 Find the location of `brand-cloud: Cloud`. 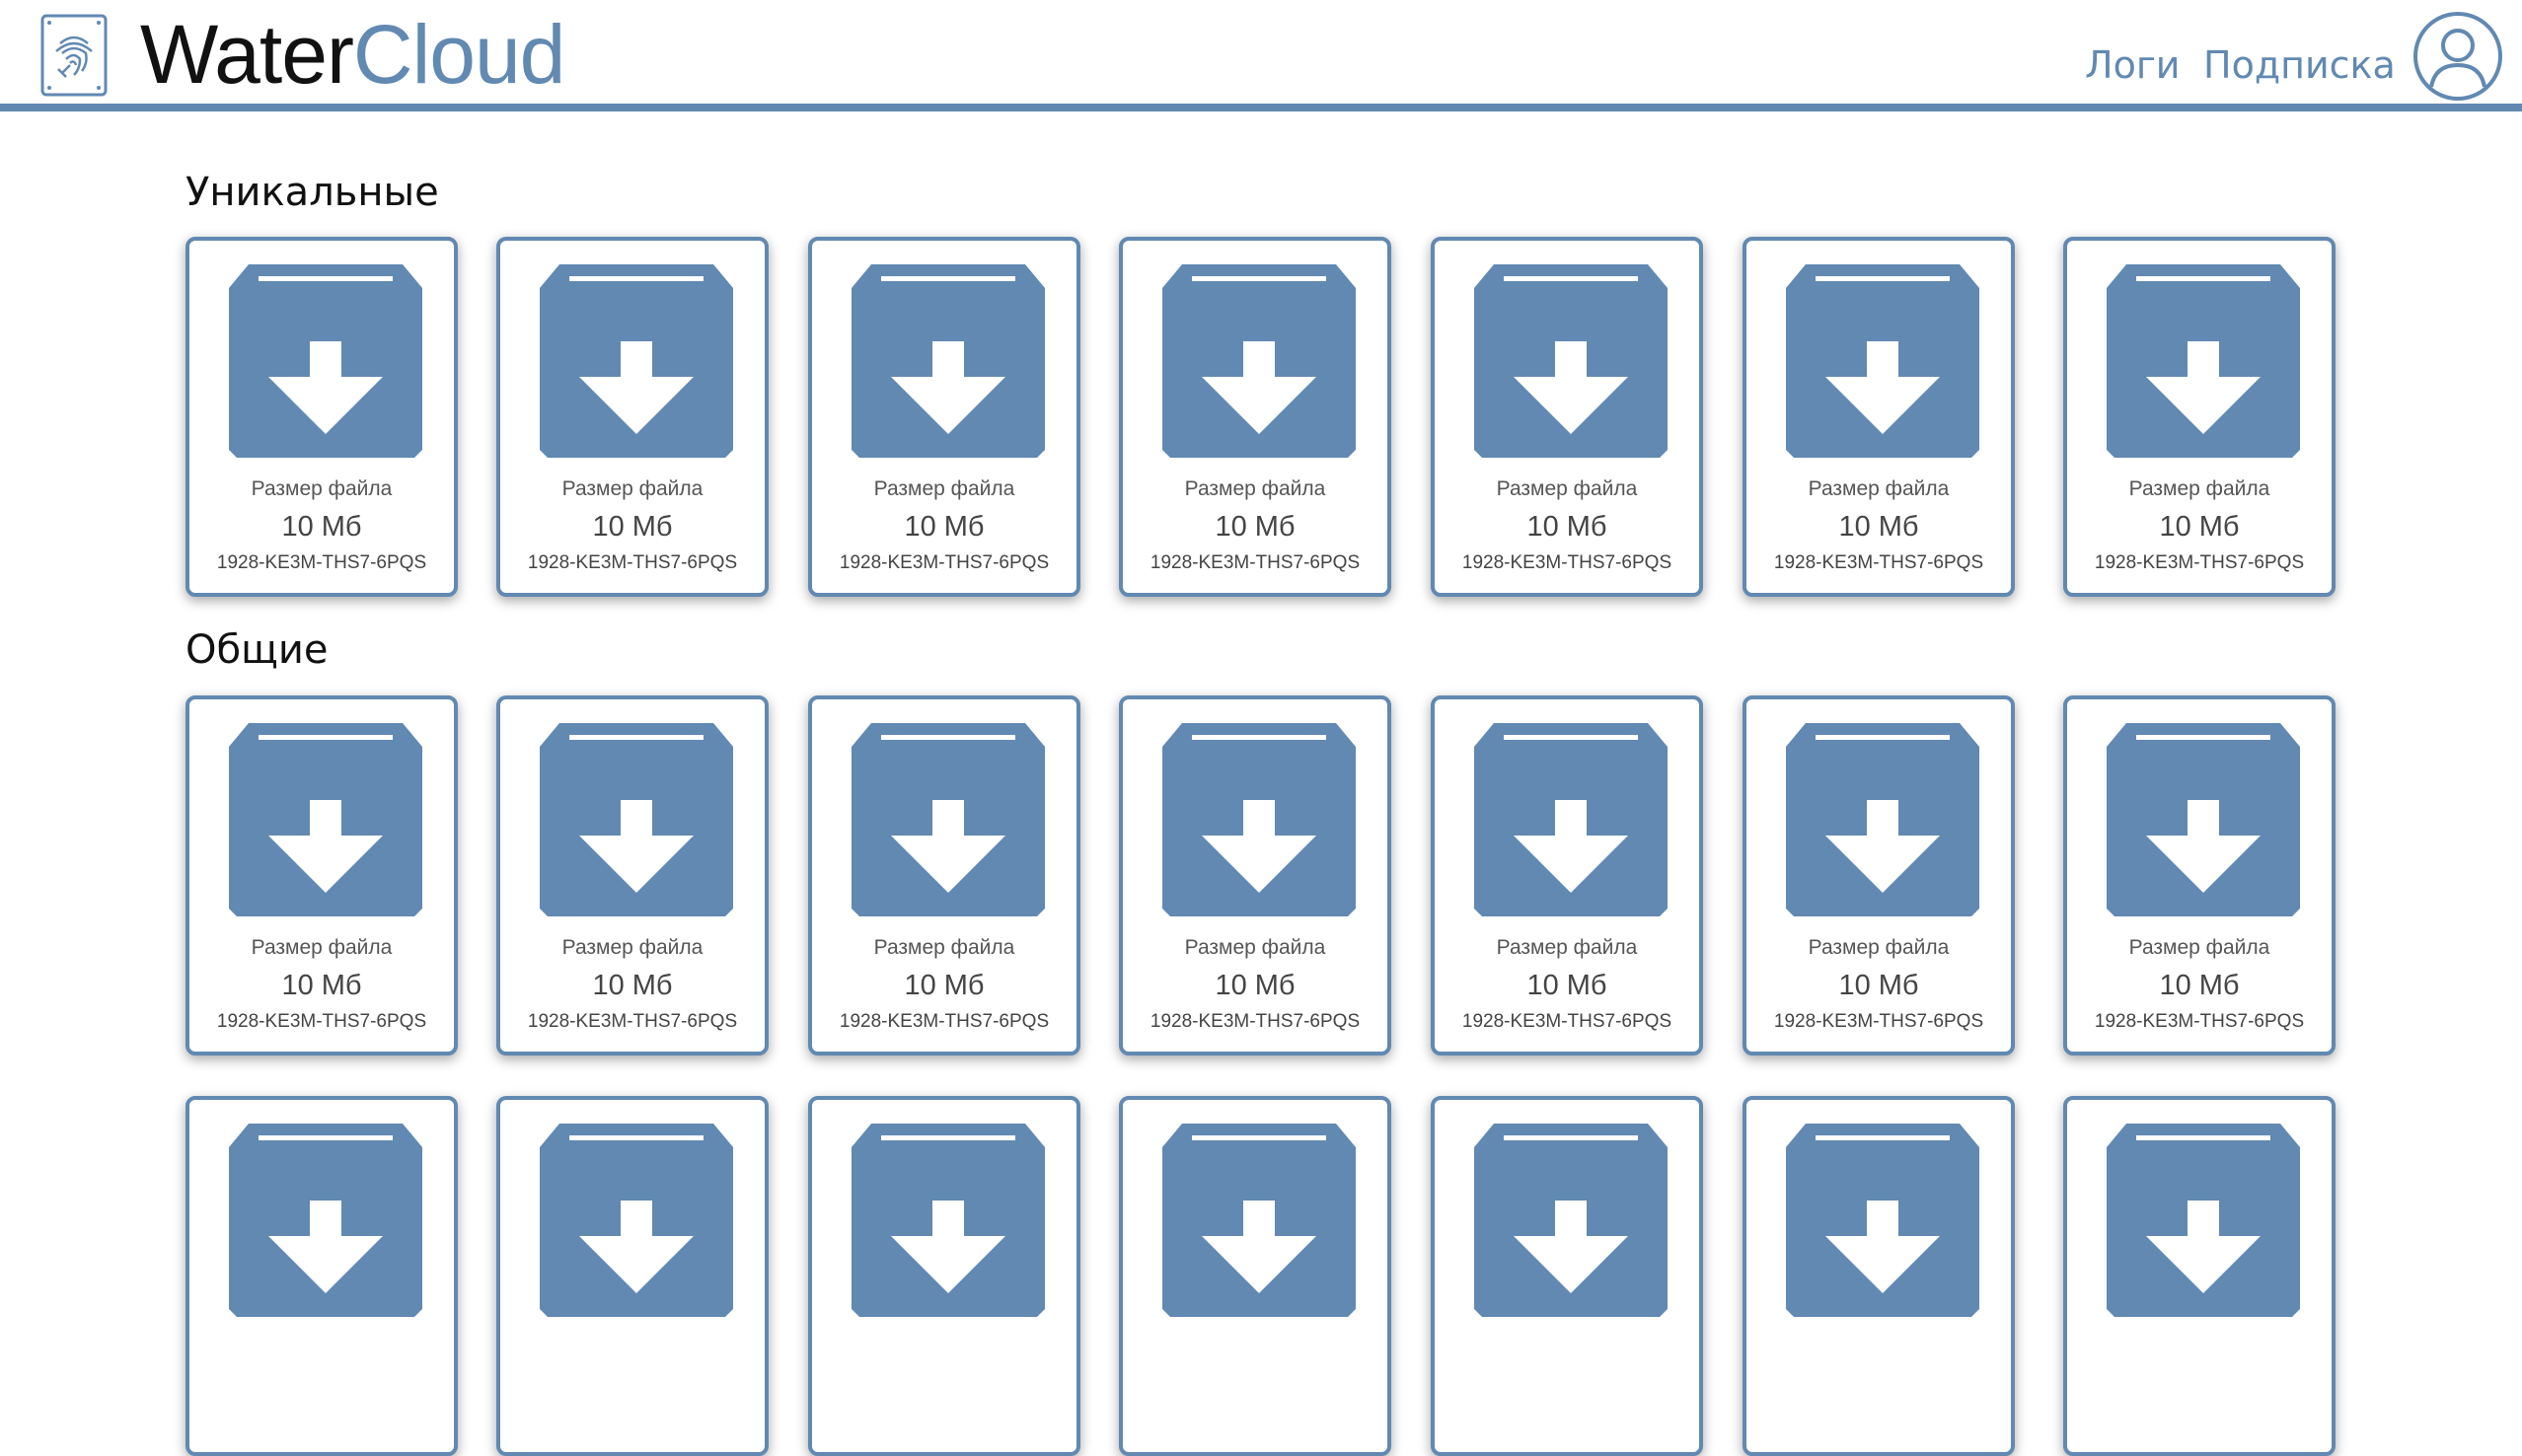

brand-cloud: Cloud is located at coordinates (458, 54).